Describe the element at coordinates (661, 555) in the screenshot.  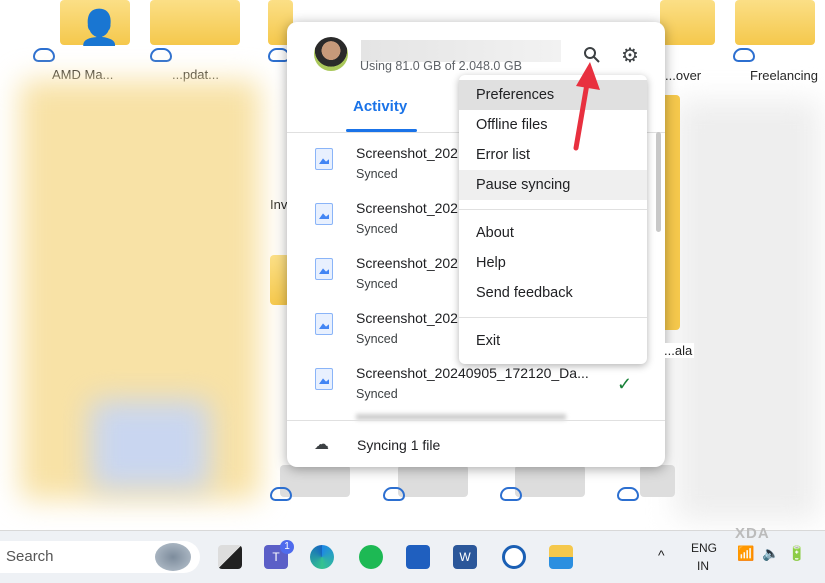
I see `chevron-up-icon: ^` at that location.